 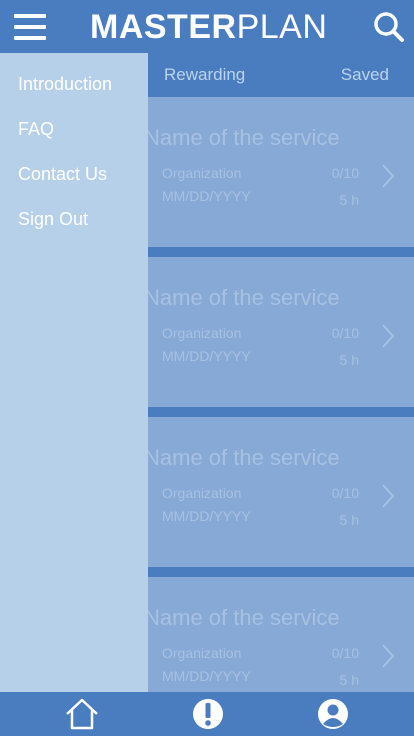 I want to click on hamburger-menu-icon, so click(x=30, y=27).